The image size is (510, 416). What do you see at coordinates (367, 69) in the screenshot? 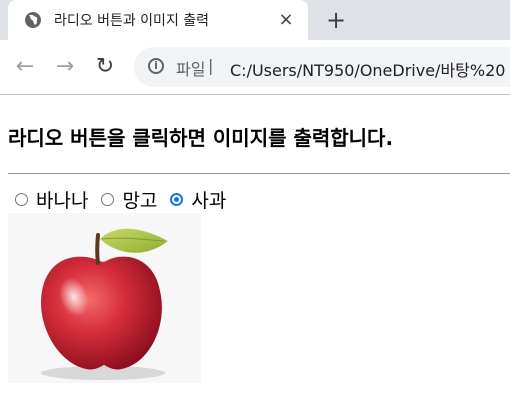
I see `address-url: C:/Users/NT950/OneDrive/바탕%20` at bounding box center [367, 69].